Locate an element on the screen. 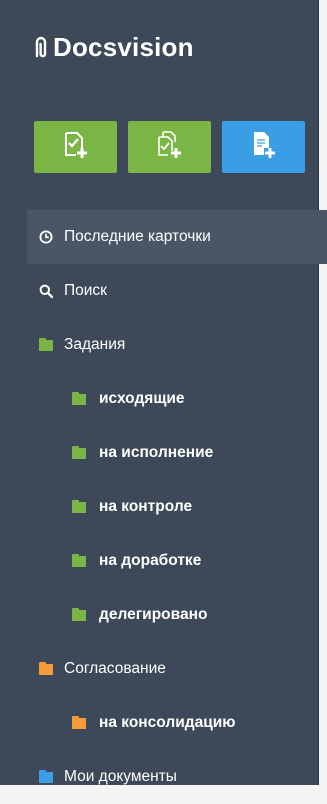 Image resolution: width=327 pixels, height=804 pixels. nav-item-label: на исполнение is located at coordinates (156, 452).